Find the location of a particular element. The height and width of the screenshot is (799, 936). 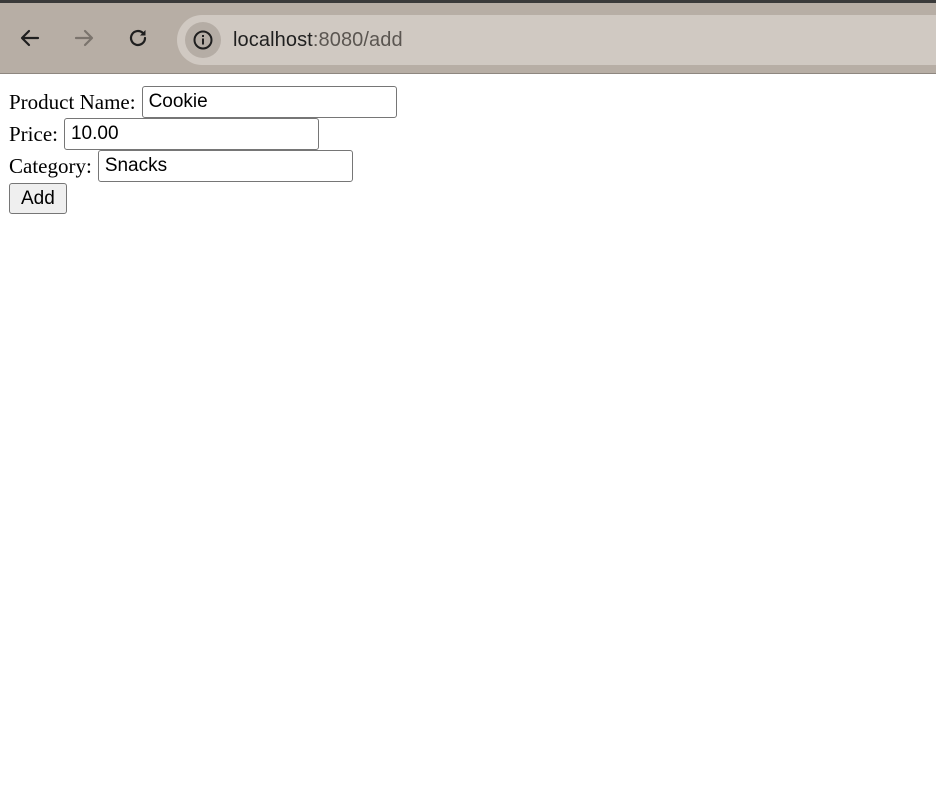

product-name-row: Product Name: is located at coordinates (203, 102).